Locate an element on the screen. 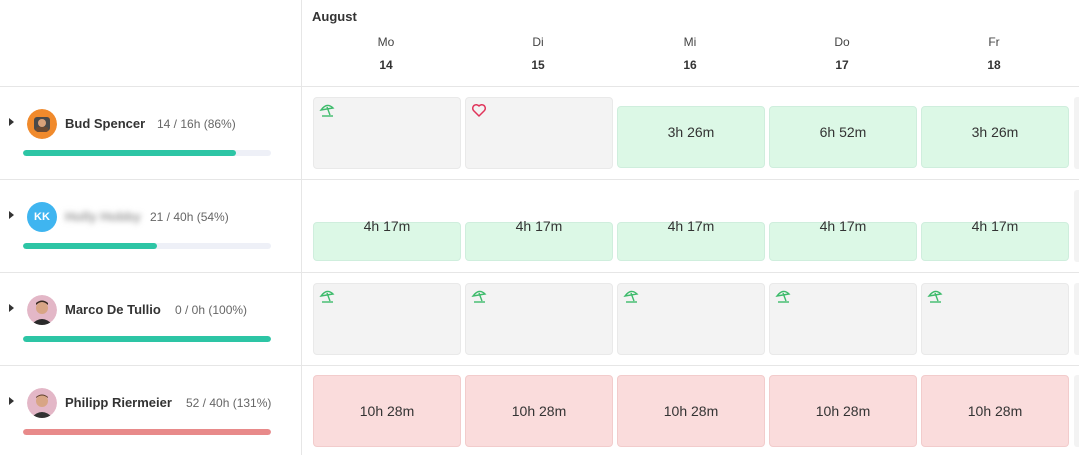 Image resolution: width=1079 pixels, height=455 pixels. person-header: Bud Spencer 14 / 16h (86%) is located at coordinates (151, 133).